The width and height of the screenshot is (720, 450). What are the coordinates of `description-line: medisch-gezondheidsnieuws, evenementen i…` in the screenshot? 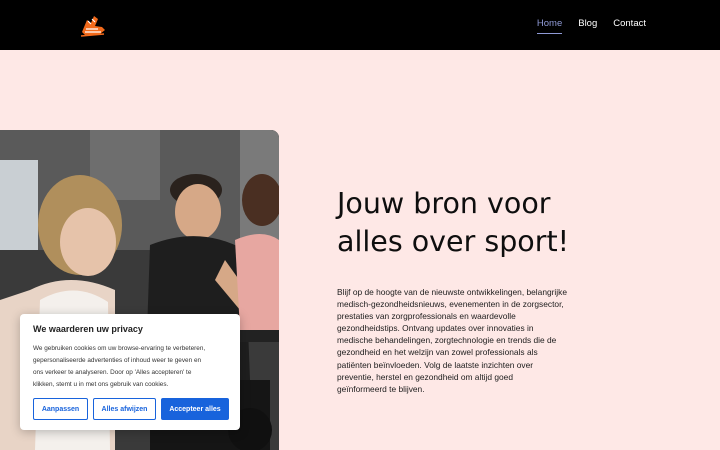 It's located at (450, 304).